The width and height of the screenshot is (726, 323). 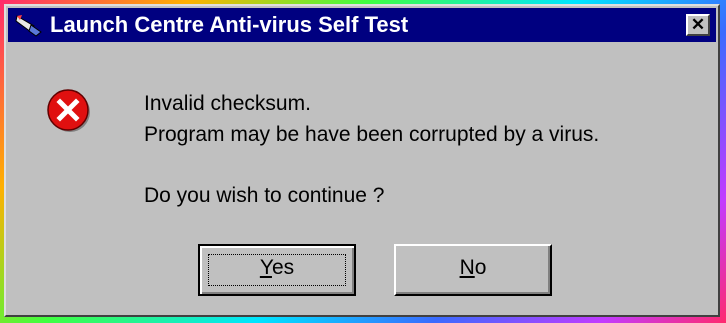 I want to click on error-icon, so click(x=68, y=110).